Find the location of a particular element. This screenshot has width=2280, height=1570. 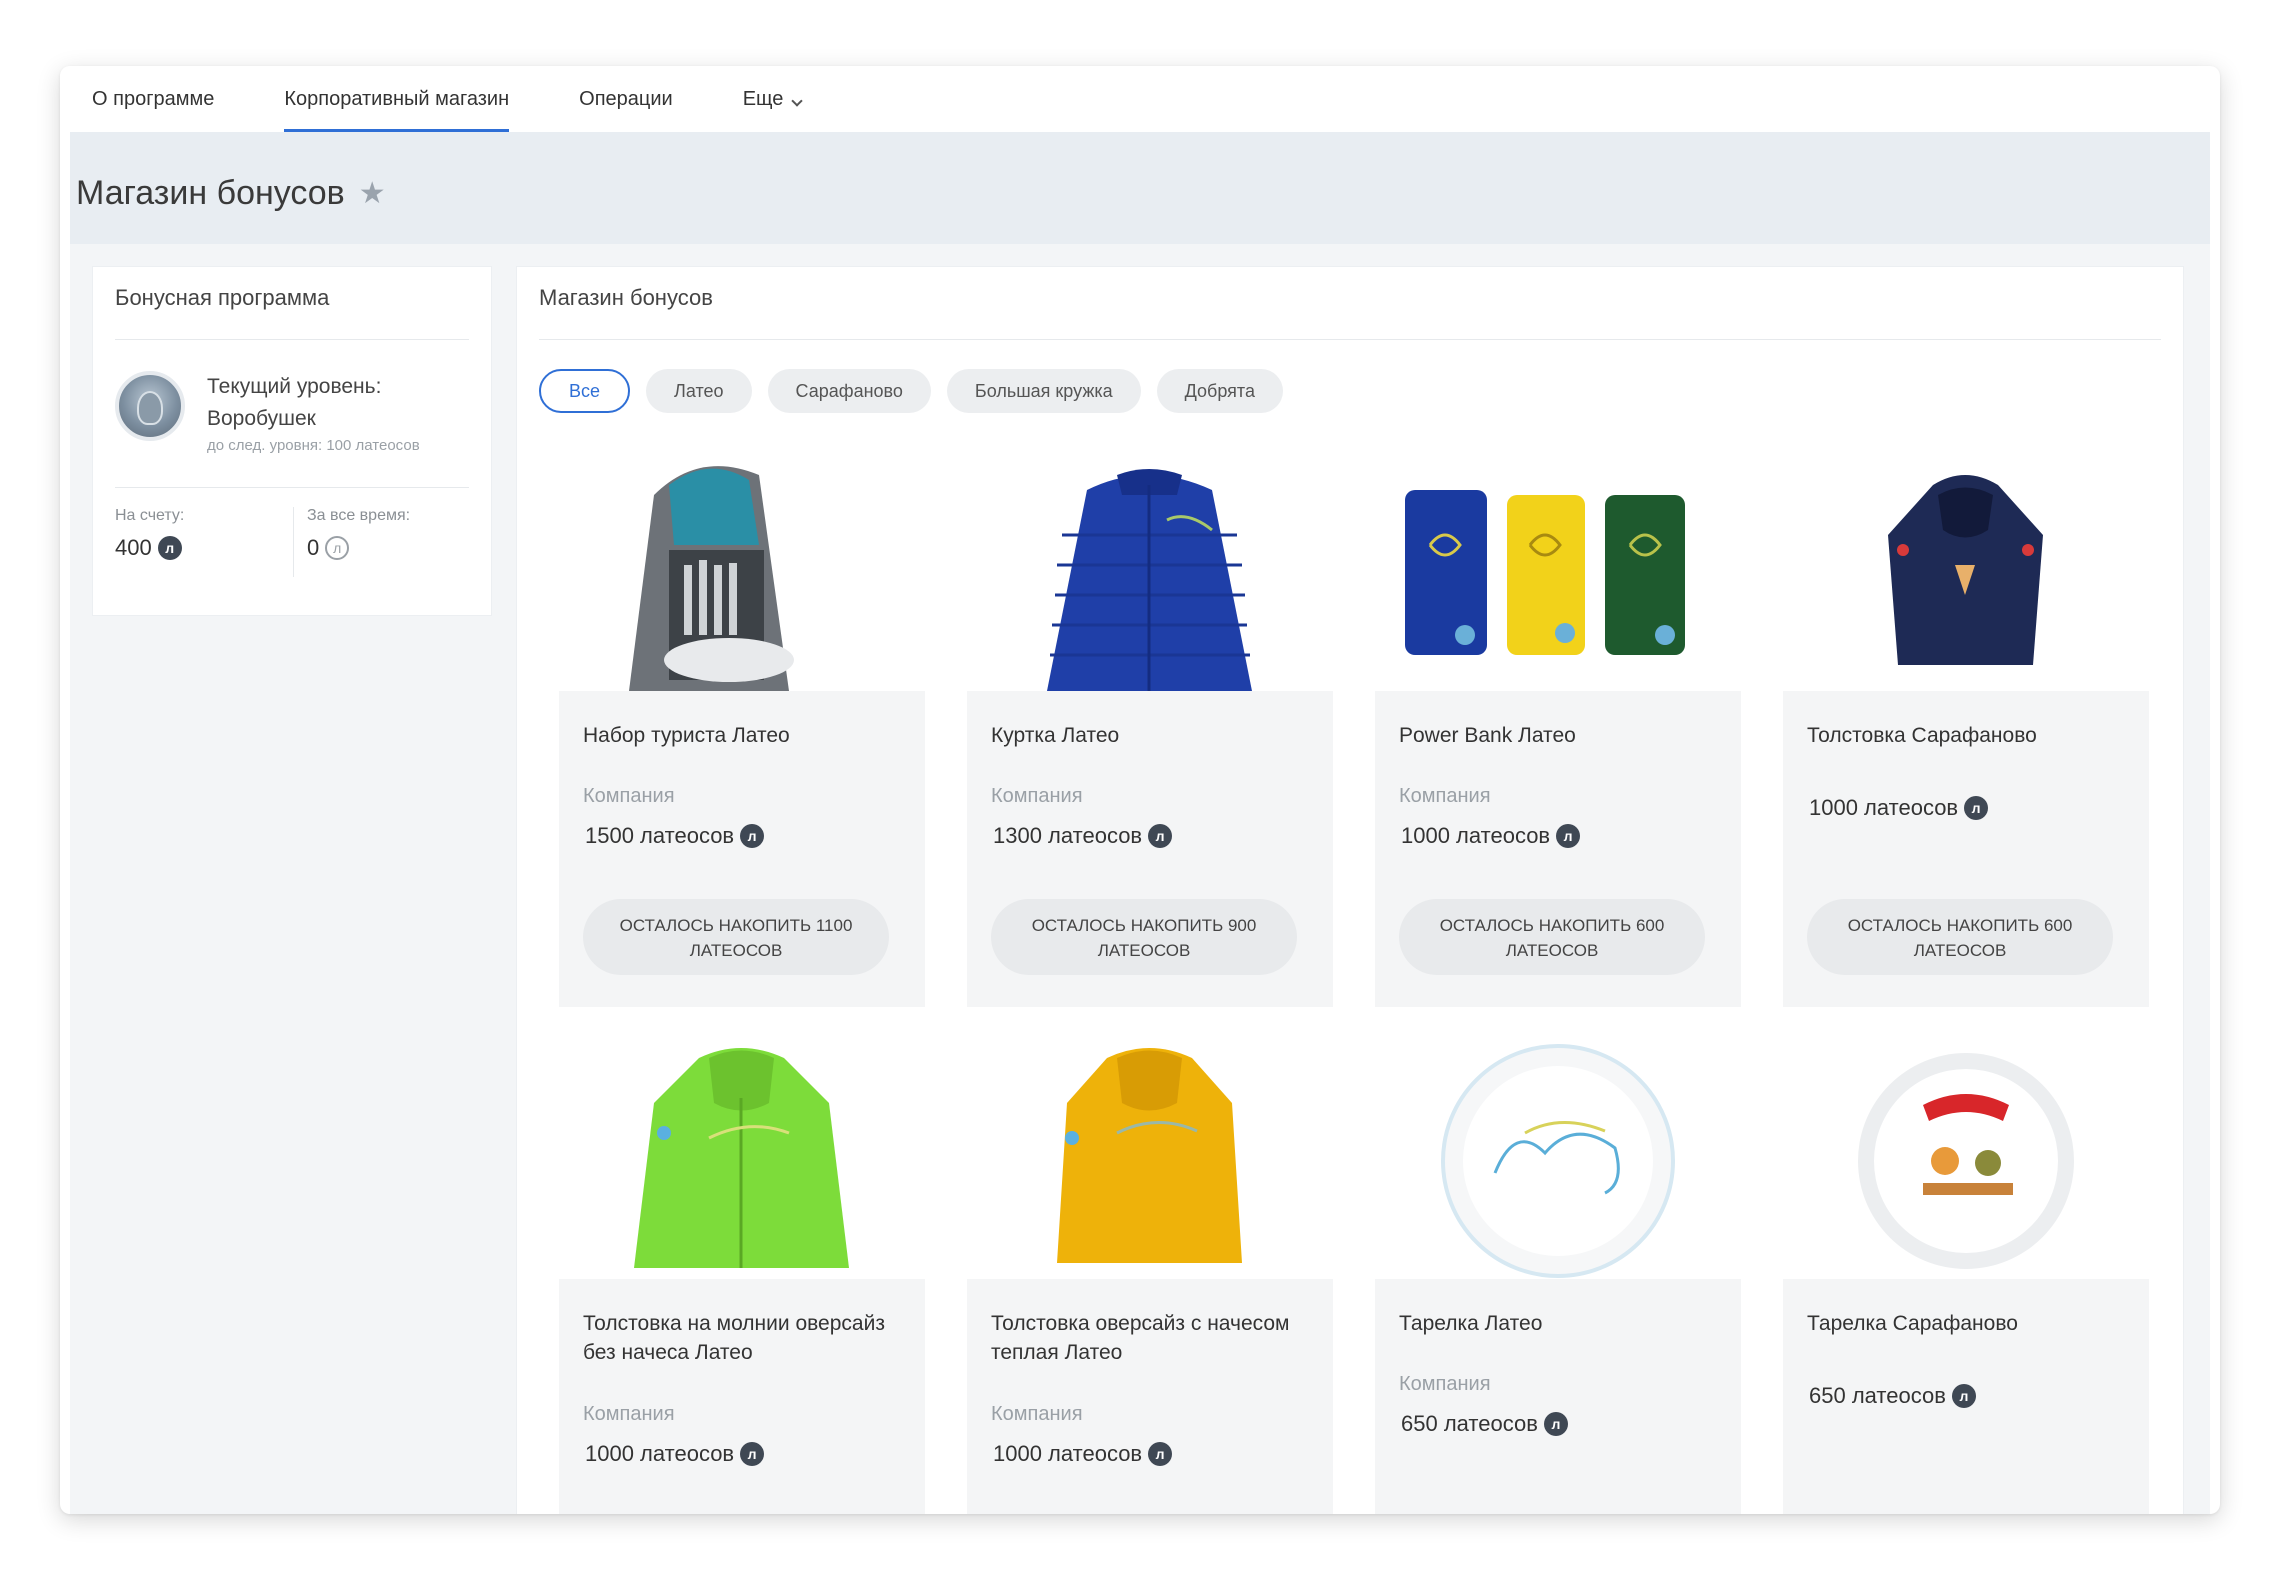

shop-title: Магазин бонусов is located at coordinates (626, 297).